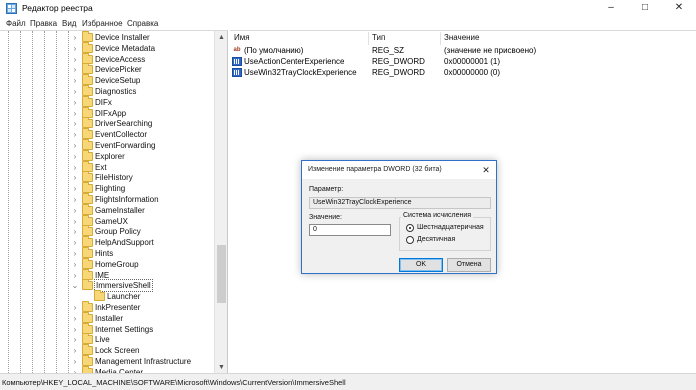 This screenshot has height=390, width=696. Describe the element at coordinates (107, 307) in the screenshot. I see `tree-item: › InkPresenter` at that location.